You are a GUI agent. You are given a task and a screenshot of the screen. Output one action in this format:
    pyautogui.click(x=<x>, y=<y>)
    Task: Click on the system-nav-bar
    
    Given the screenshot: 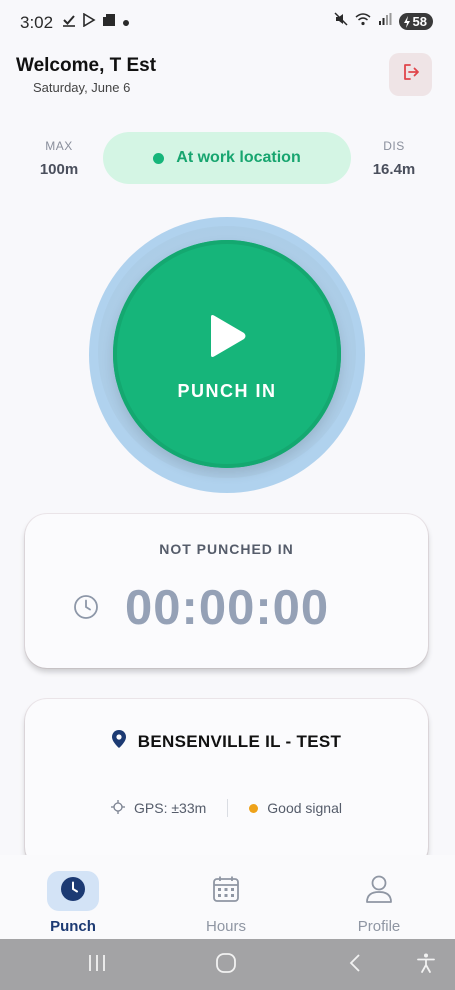 What is the action you would take?
    pyautogui.click(x=227, y=964)
    